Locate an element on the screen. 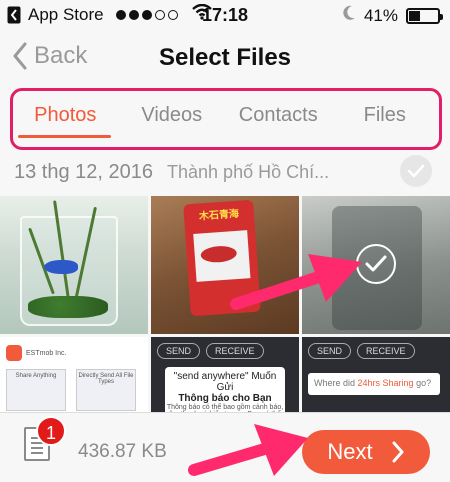 This screenshot has height=482, width=450. back-button: Back is located at coordinates (49, 56).